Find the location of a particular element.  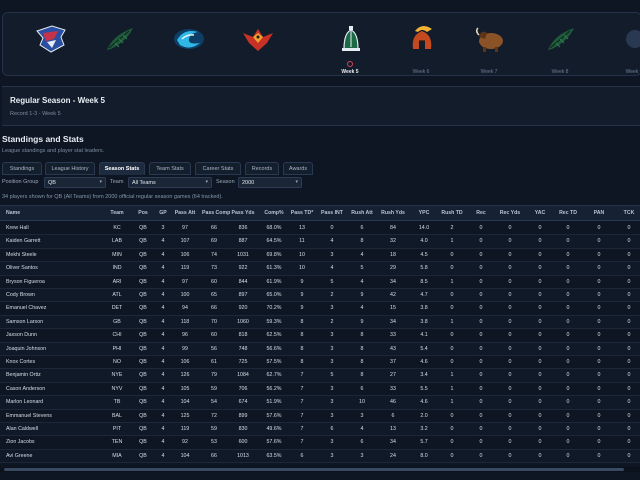

stat-cell: 5 is located at coordinates (332, 375).